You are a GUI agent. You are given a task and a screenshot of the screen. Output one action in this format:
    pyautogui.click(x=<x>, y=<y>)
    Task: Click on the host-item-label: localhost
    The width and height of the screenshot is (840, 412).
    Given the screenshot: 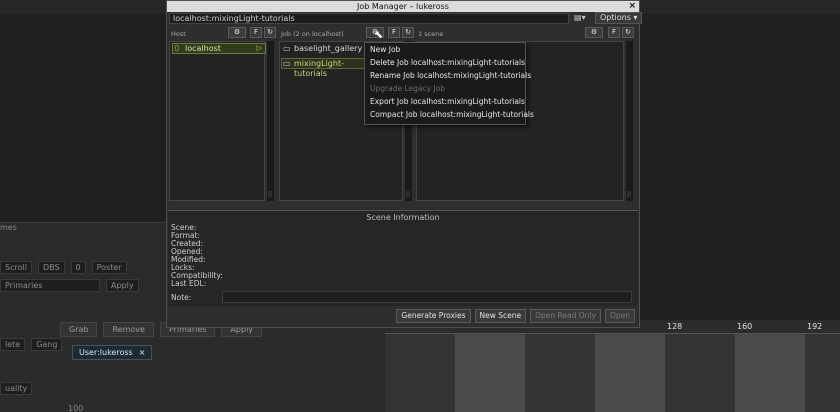 What is the action you would take?
    pyautogui.click(x=203, y=48)
    